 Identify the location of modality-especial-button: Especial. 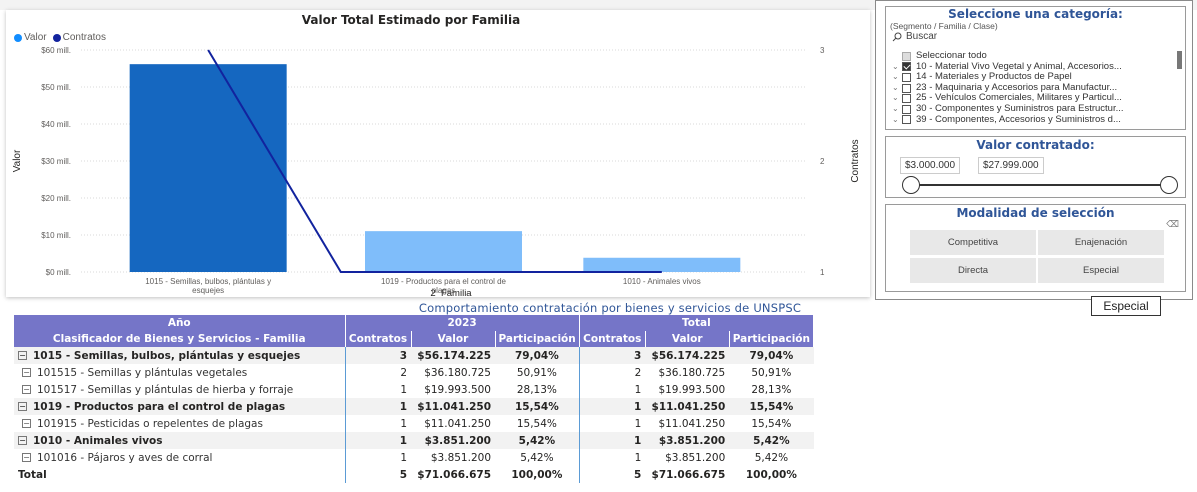
(1101, 270).